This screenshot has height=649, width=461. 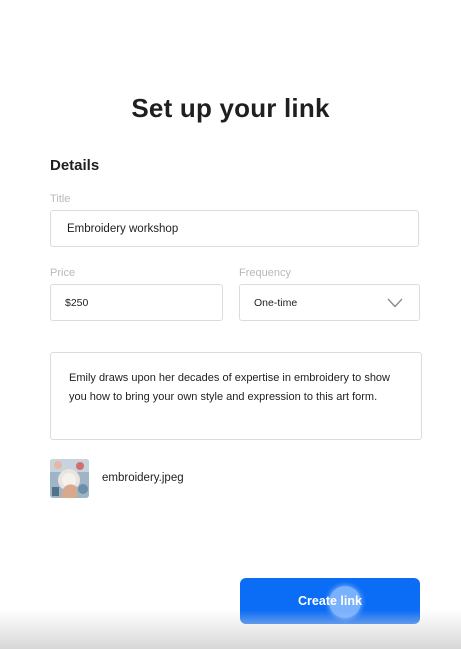 I want to click on frequency-select: One-time, so click(x=329, y=302).